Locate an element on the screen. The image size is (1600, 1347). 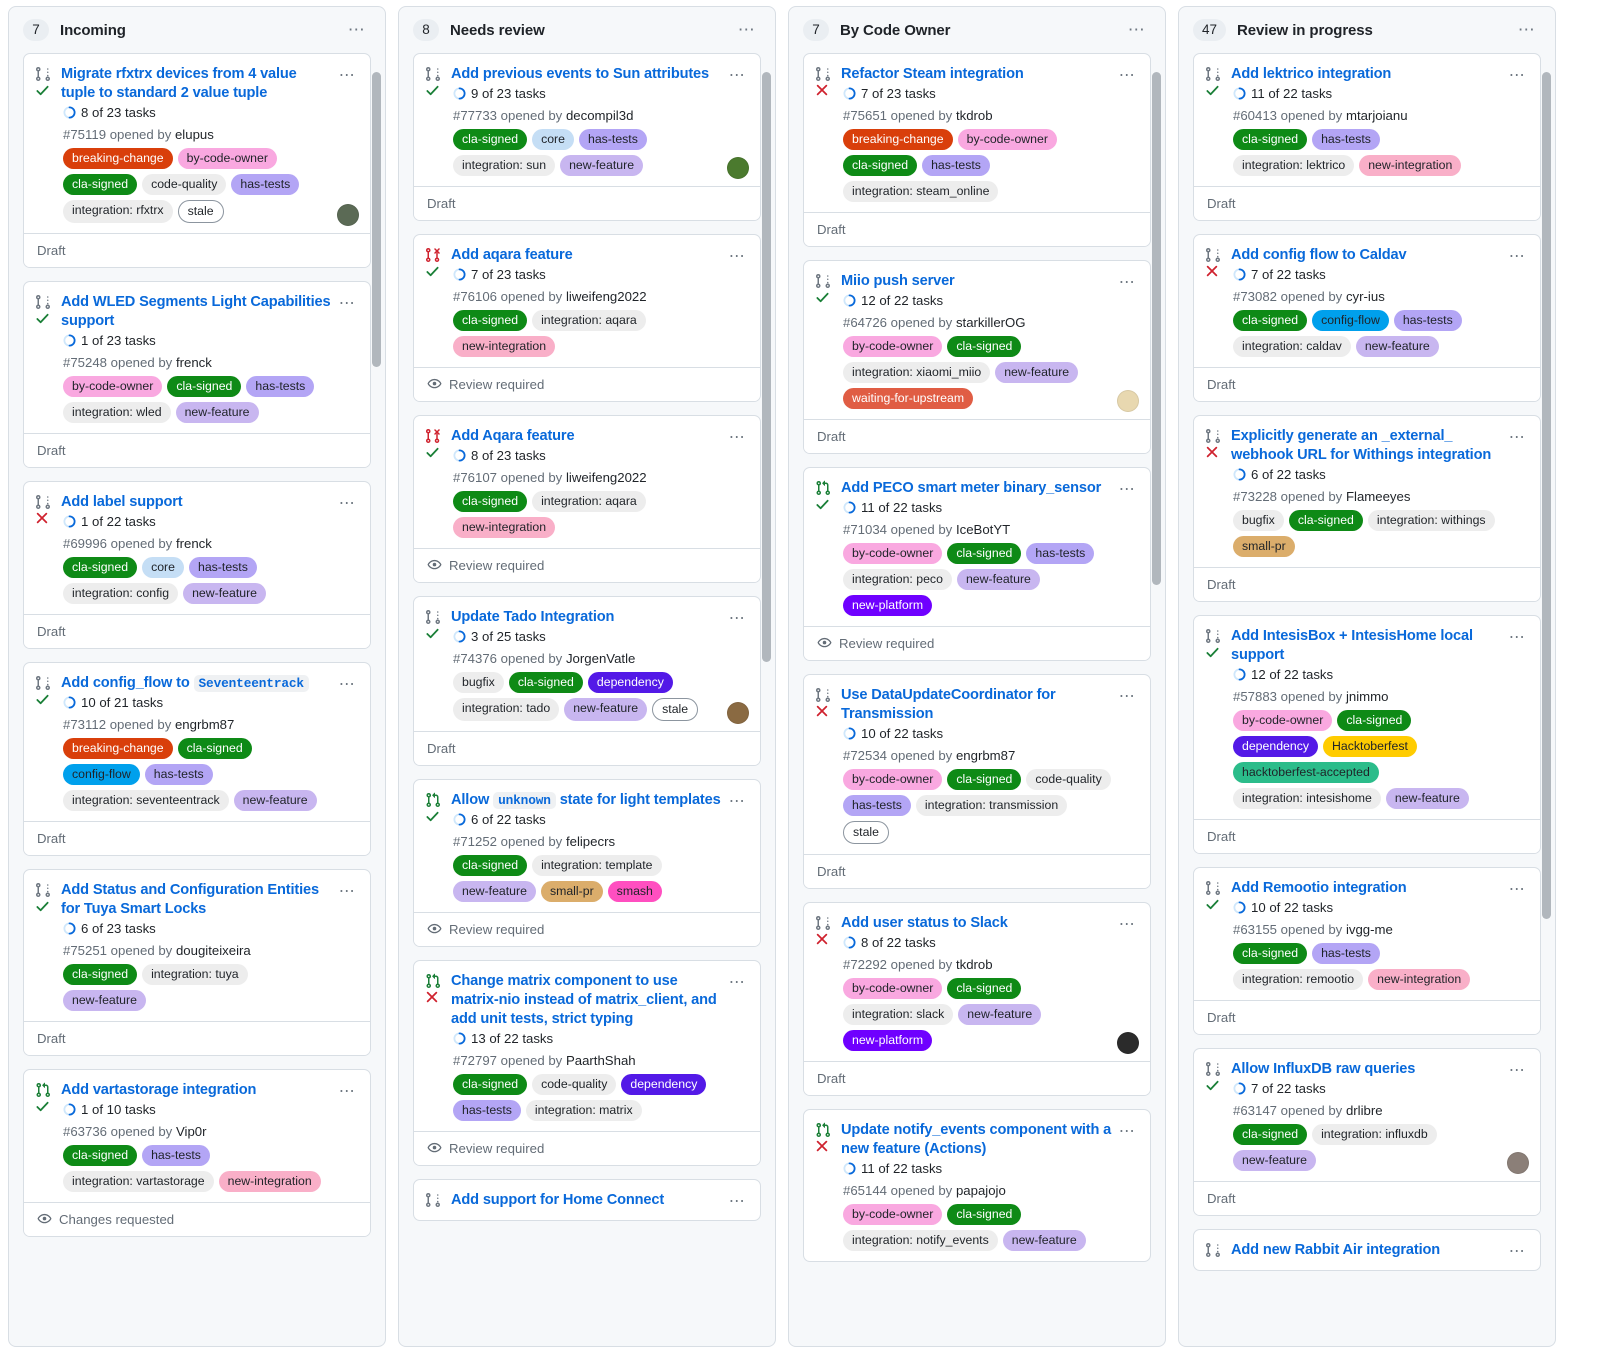
card-label: integration: matrix is located at coordinates (583, 1110).